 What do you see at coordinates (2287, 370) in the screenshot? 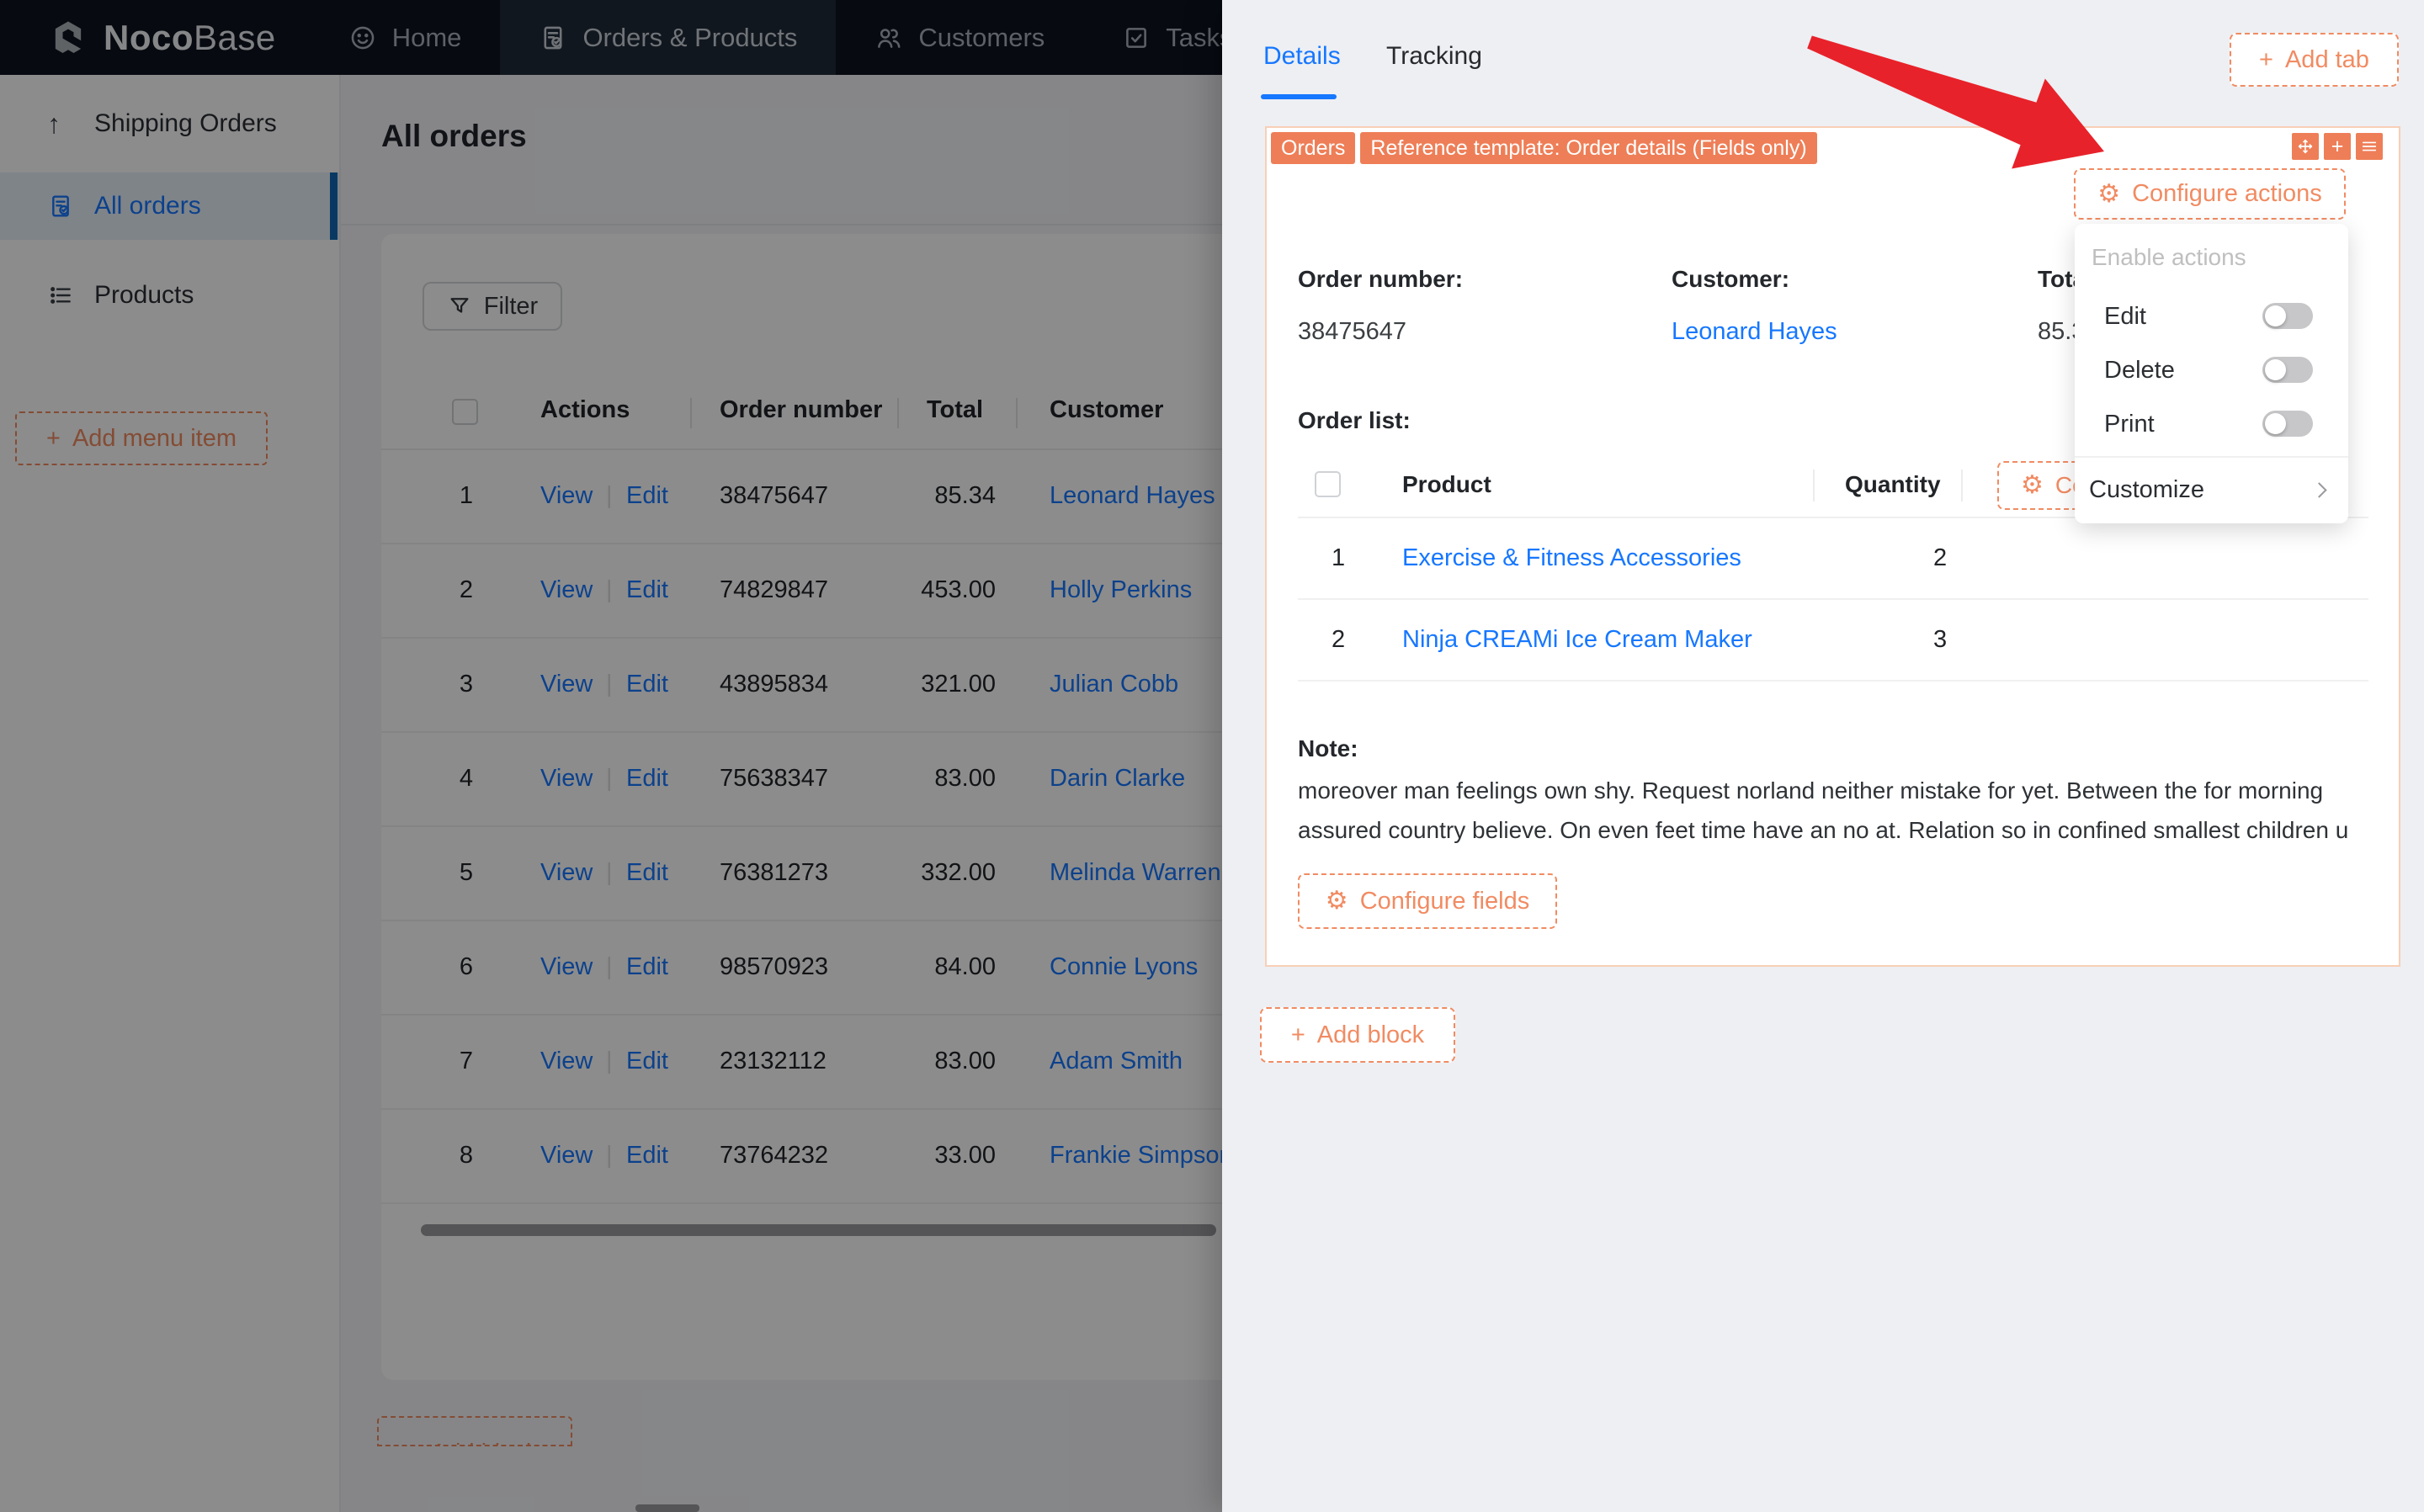
I see `delete-toggle` at bounding box center [2287, 370].